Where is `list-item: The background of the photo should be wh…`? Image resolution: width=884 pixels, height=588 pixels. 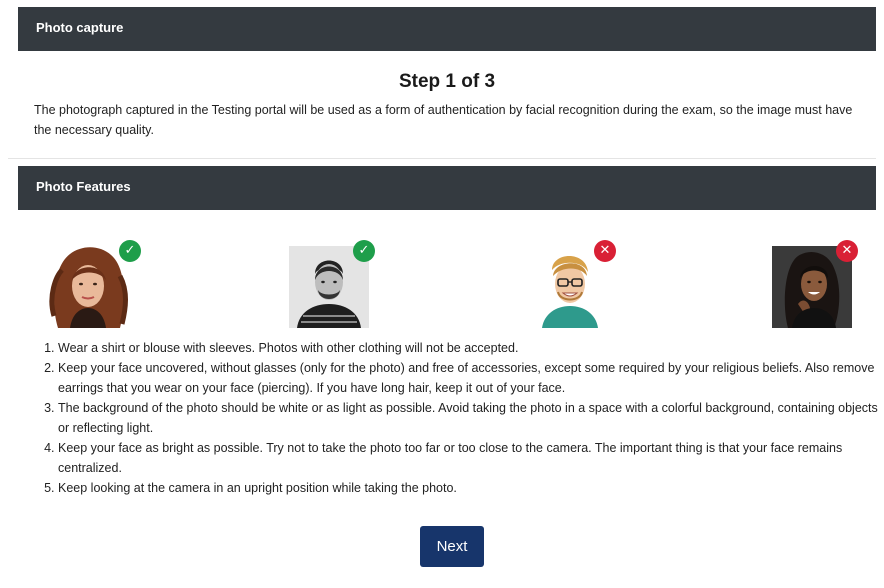 list-item: The background of the photo should be wh… is located at coordinates (471, 418).